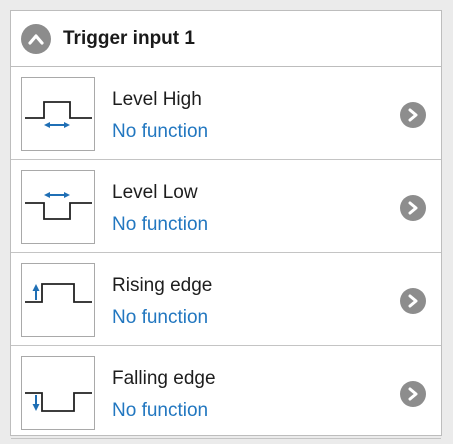  Describe the element at coordinates (164, 378) in the screenshot. I see `row-title: Falling edge` at that location.